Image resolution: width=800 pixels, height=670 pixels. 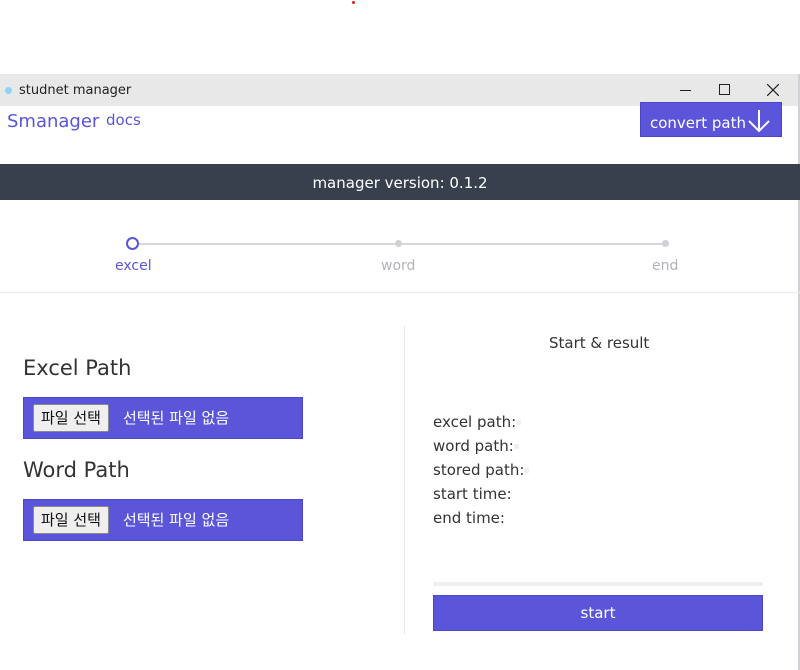 What do you see at coordinates (404, 480) in the screenshot?
I see `panel-divider` at bounding box center [404, 480].